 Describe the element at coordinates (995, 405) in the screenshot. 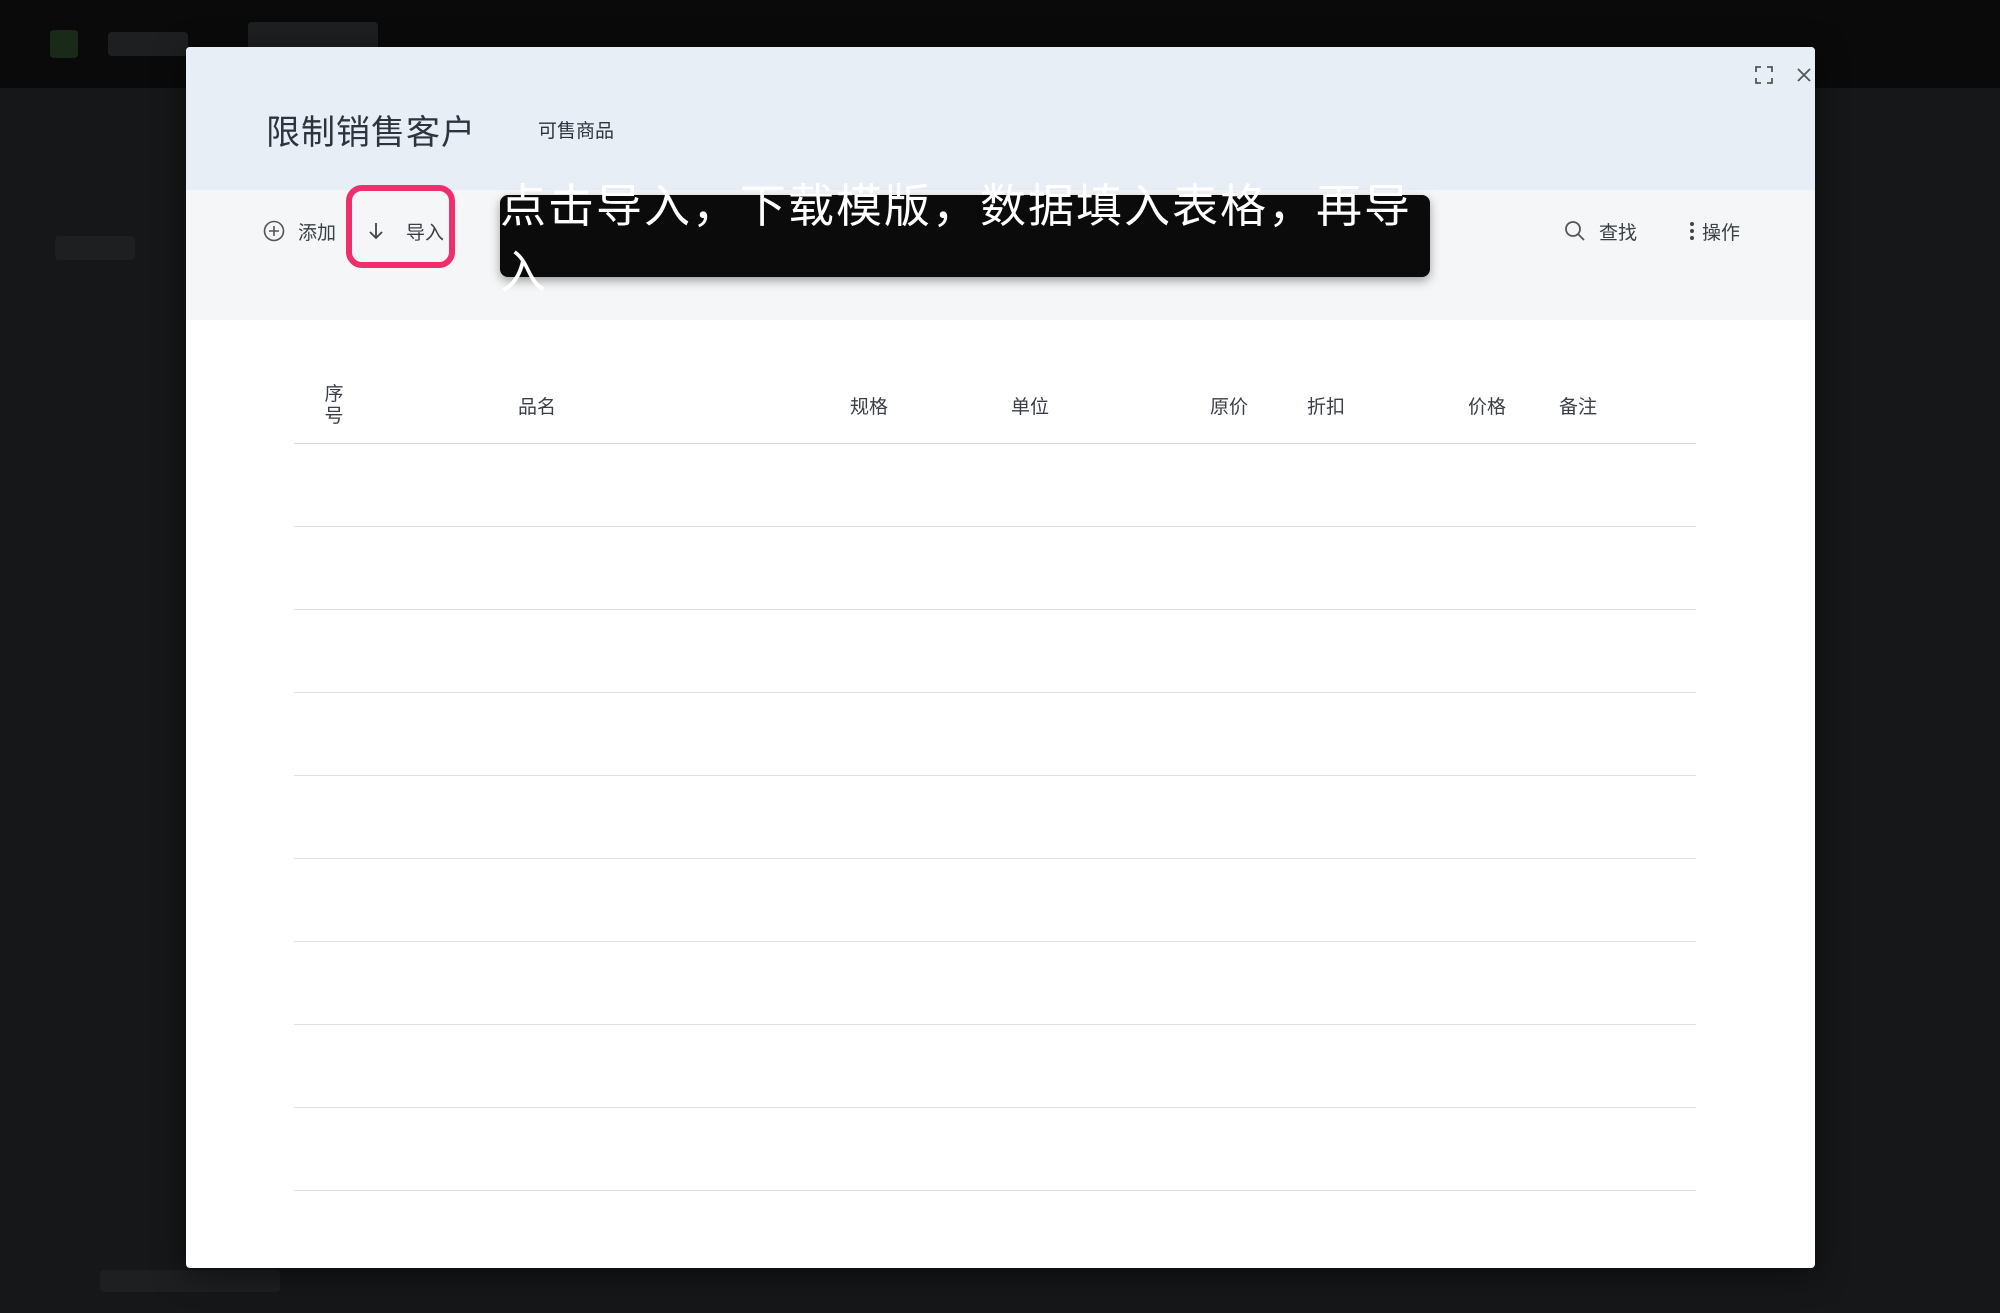

I see `table-header: 序 号 品名 规格 单位 原价 折扣 价格 备注` at that location.